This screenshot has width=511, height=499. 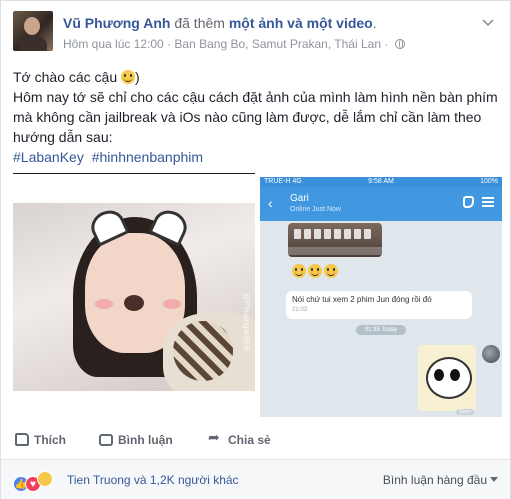 I want to click on contact-avatar, so click(x=491, y=354).